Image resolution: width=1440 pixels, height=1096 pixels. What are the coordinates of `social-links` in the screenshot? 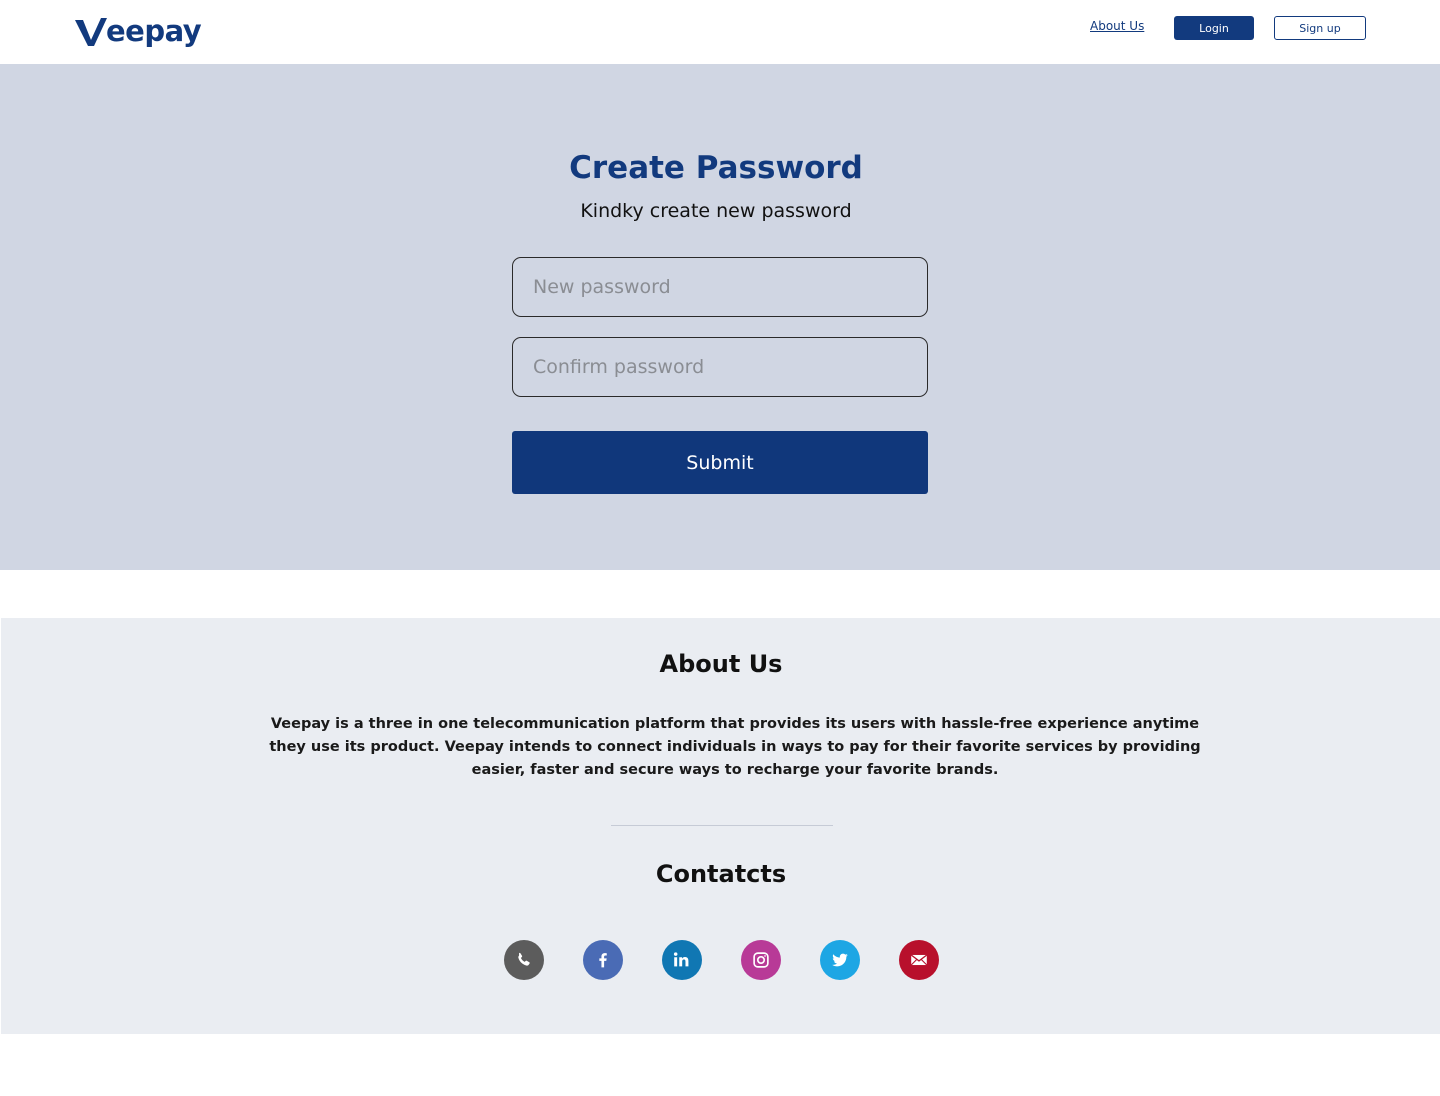 It's located at (721, 960).